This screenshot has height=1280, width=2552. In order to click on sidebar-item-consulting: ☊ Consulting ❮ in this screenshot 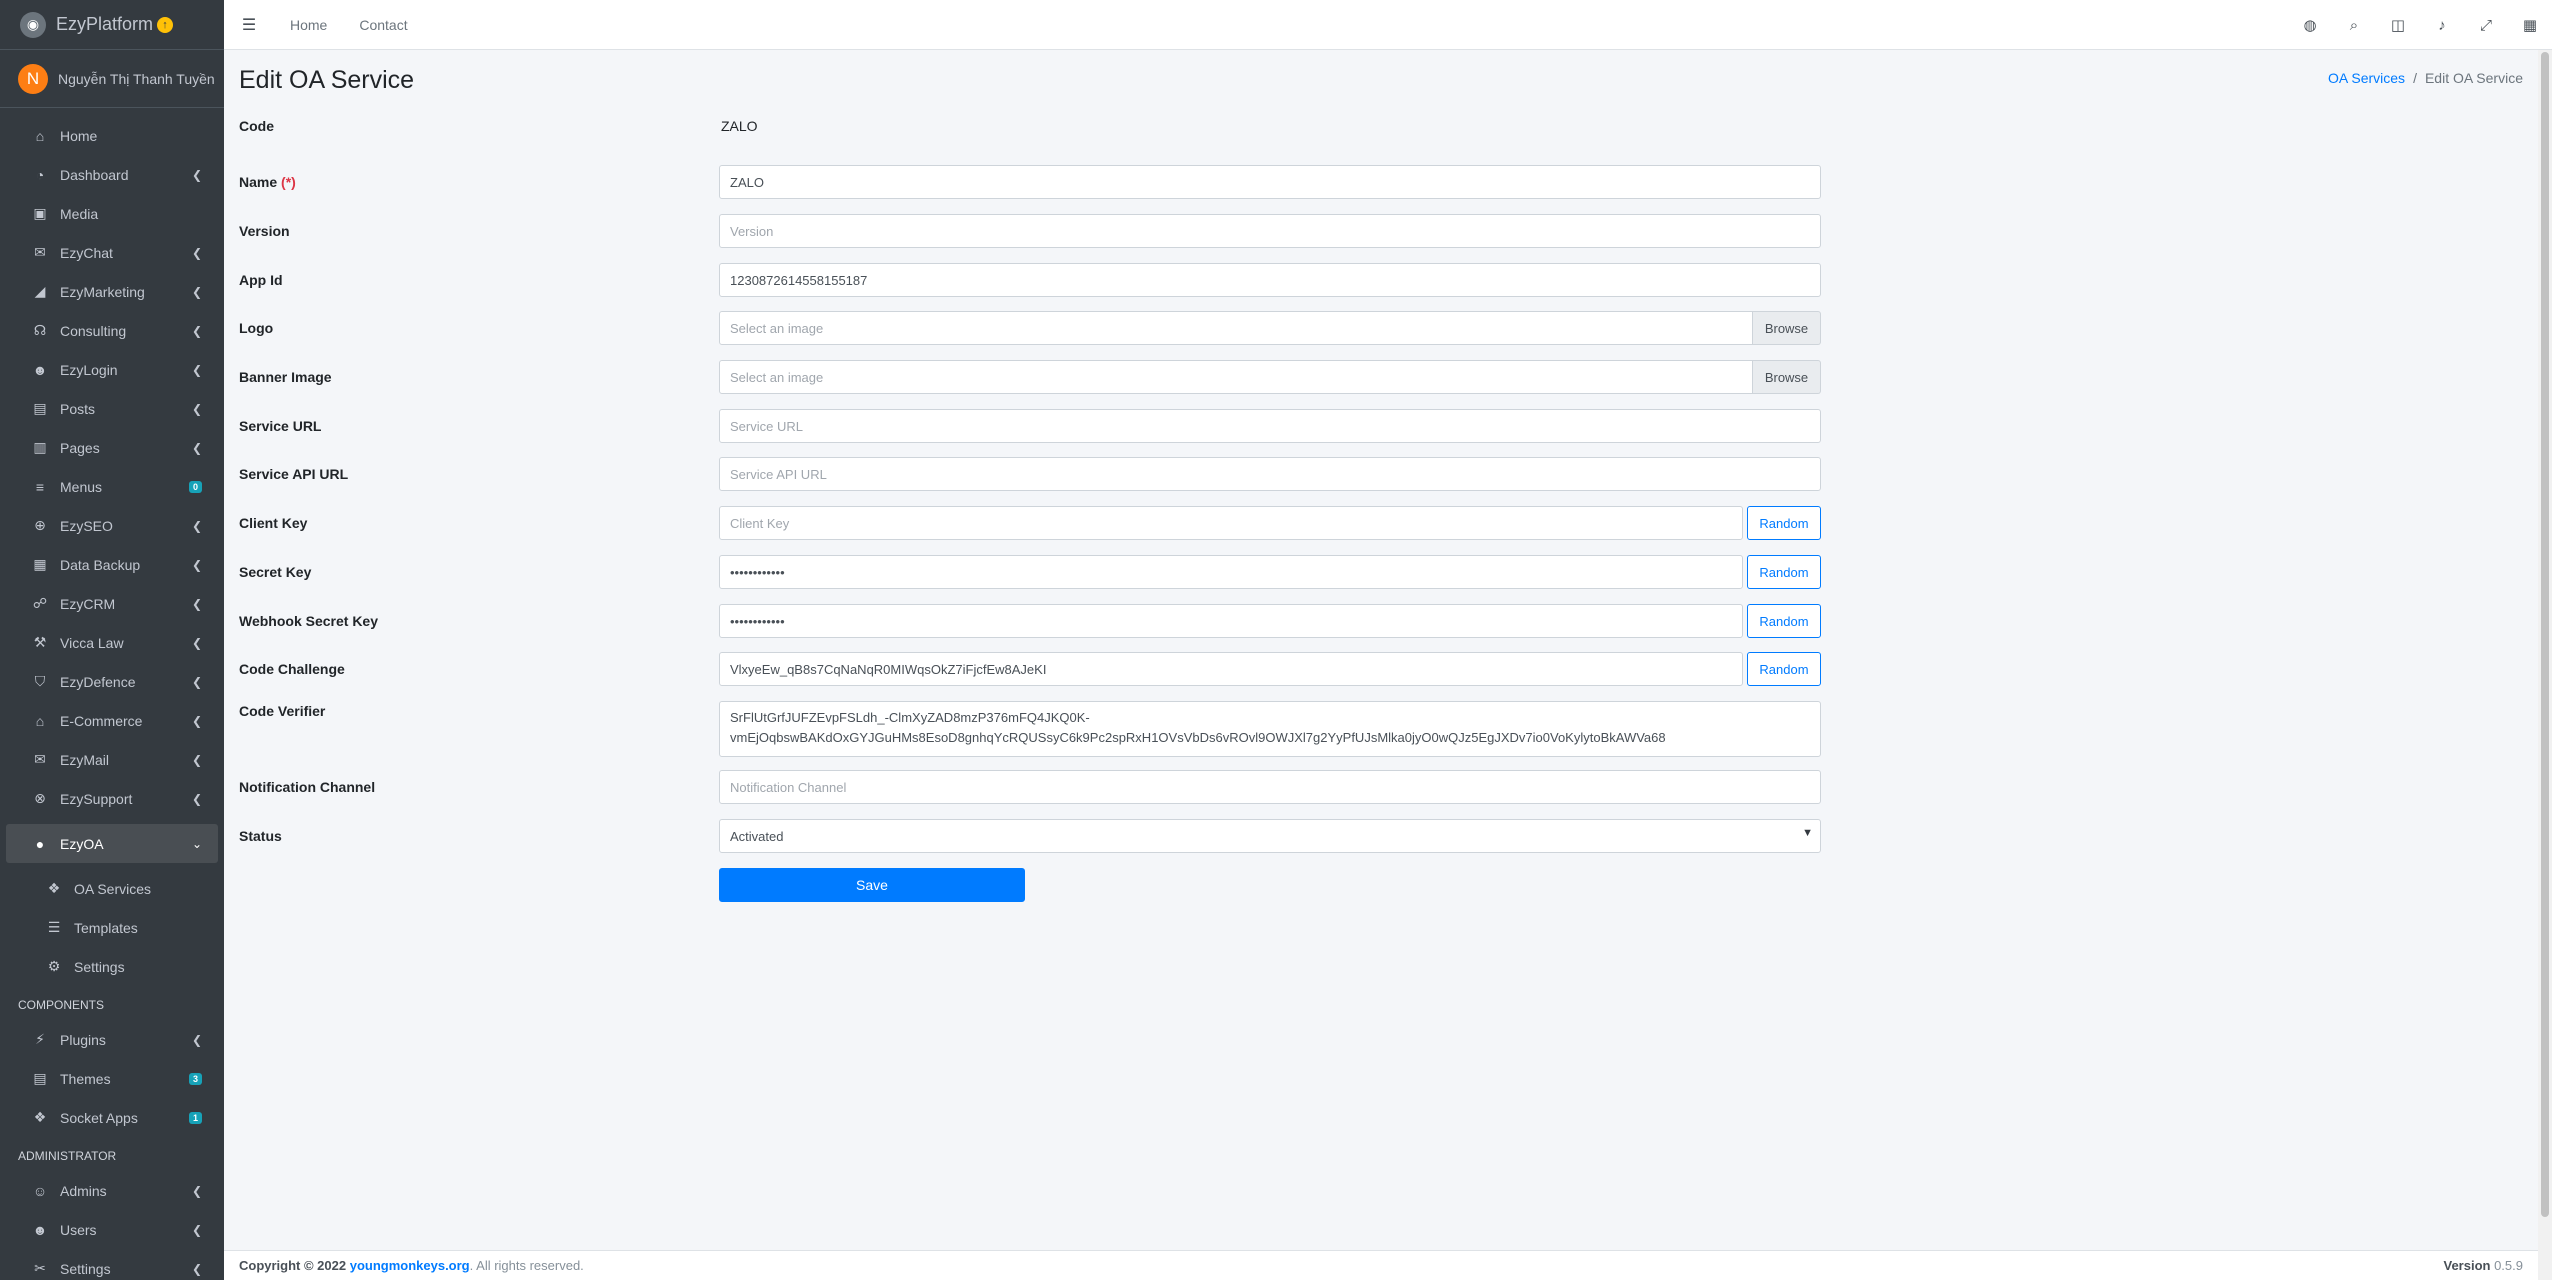, I will do `click(112, 330)`.